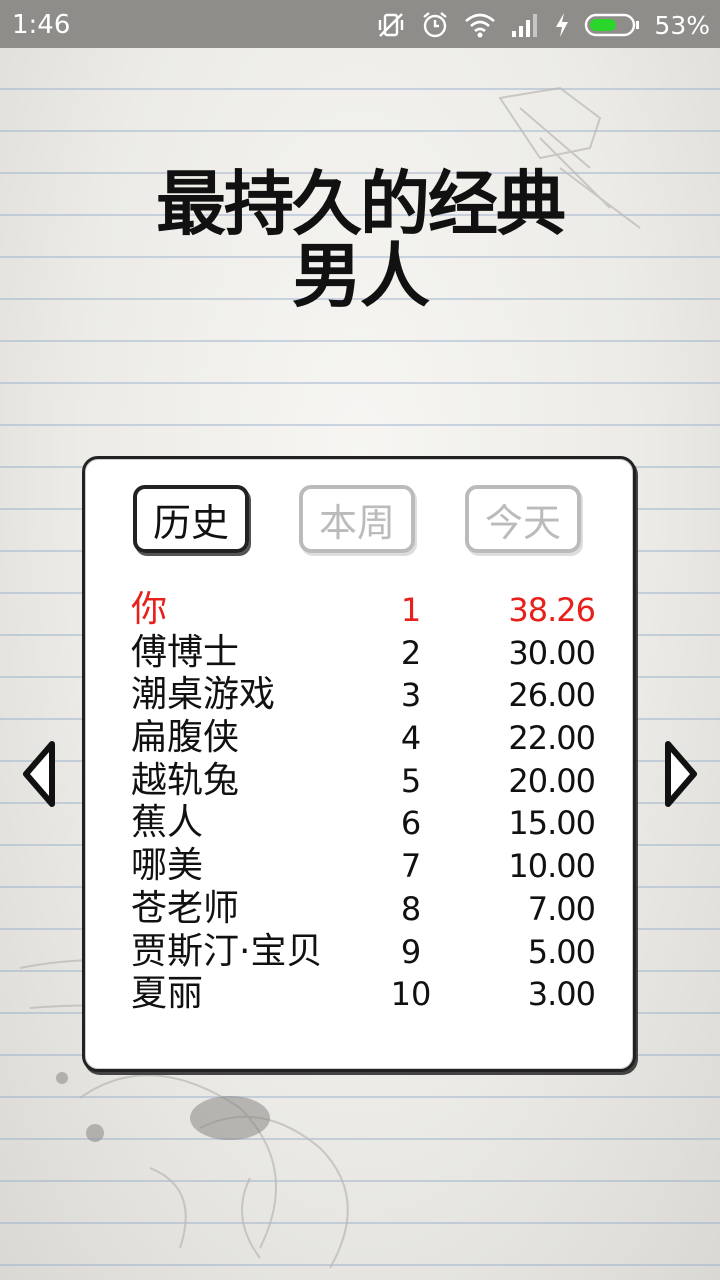 This screenshot has width=720, height=1280. I want to click on player-name: 贾斯汀·宝贝, so click(227, 951).